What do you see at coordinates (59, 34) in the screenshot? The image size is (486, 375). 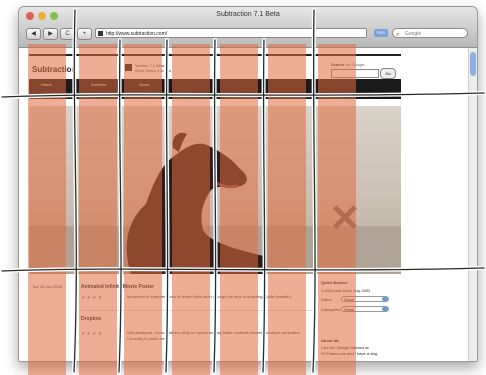 I see `nav-buttons: ◀ ▶ C +` at bounding box center [59, 34].